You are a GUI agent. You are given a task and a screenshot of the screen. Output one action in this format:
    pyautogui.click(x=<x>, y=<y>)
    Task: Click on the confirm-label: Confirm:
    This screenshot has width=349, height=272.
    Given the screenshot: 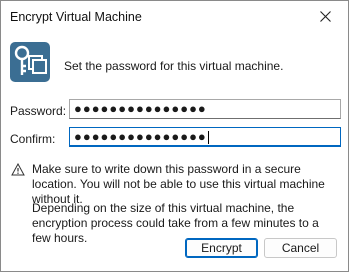 What is the action you would take?
    pyautogui.click(x=33, y=139)
    